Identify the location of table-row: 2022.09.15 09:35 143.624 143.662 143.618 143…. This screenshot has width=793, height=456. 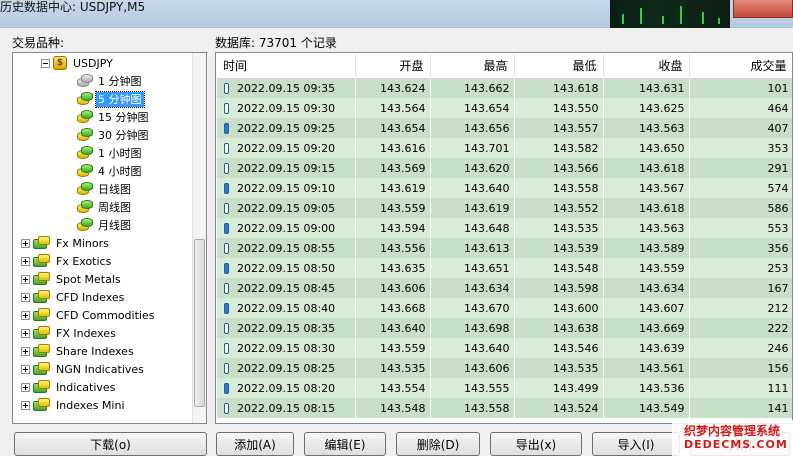
(504, 88).